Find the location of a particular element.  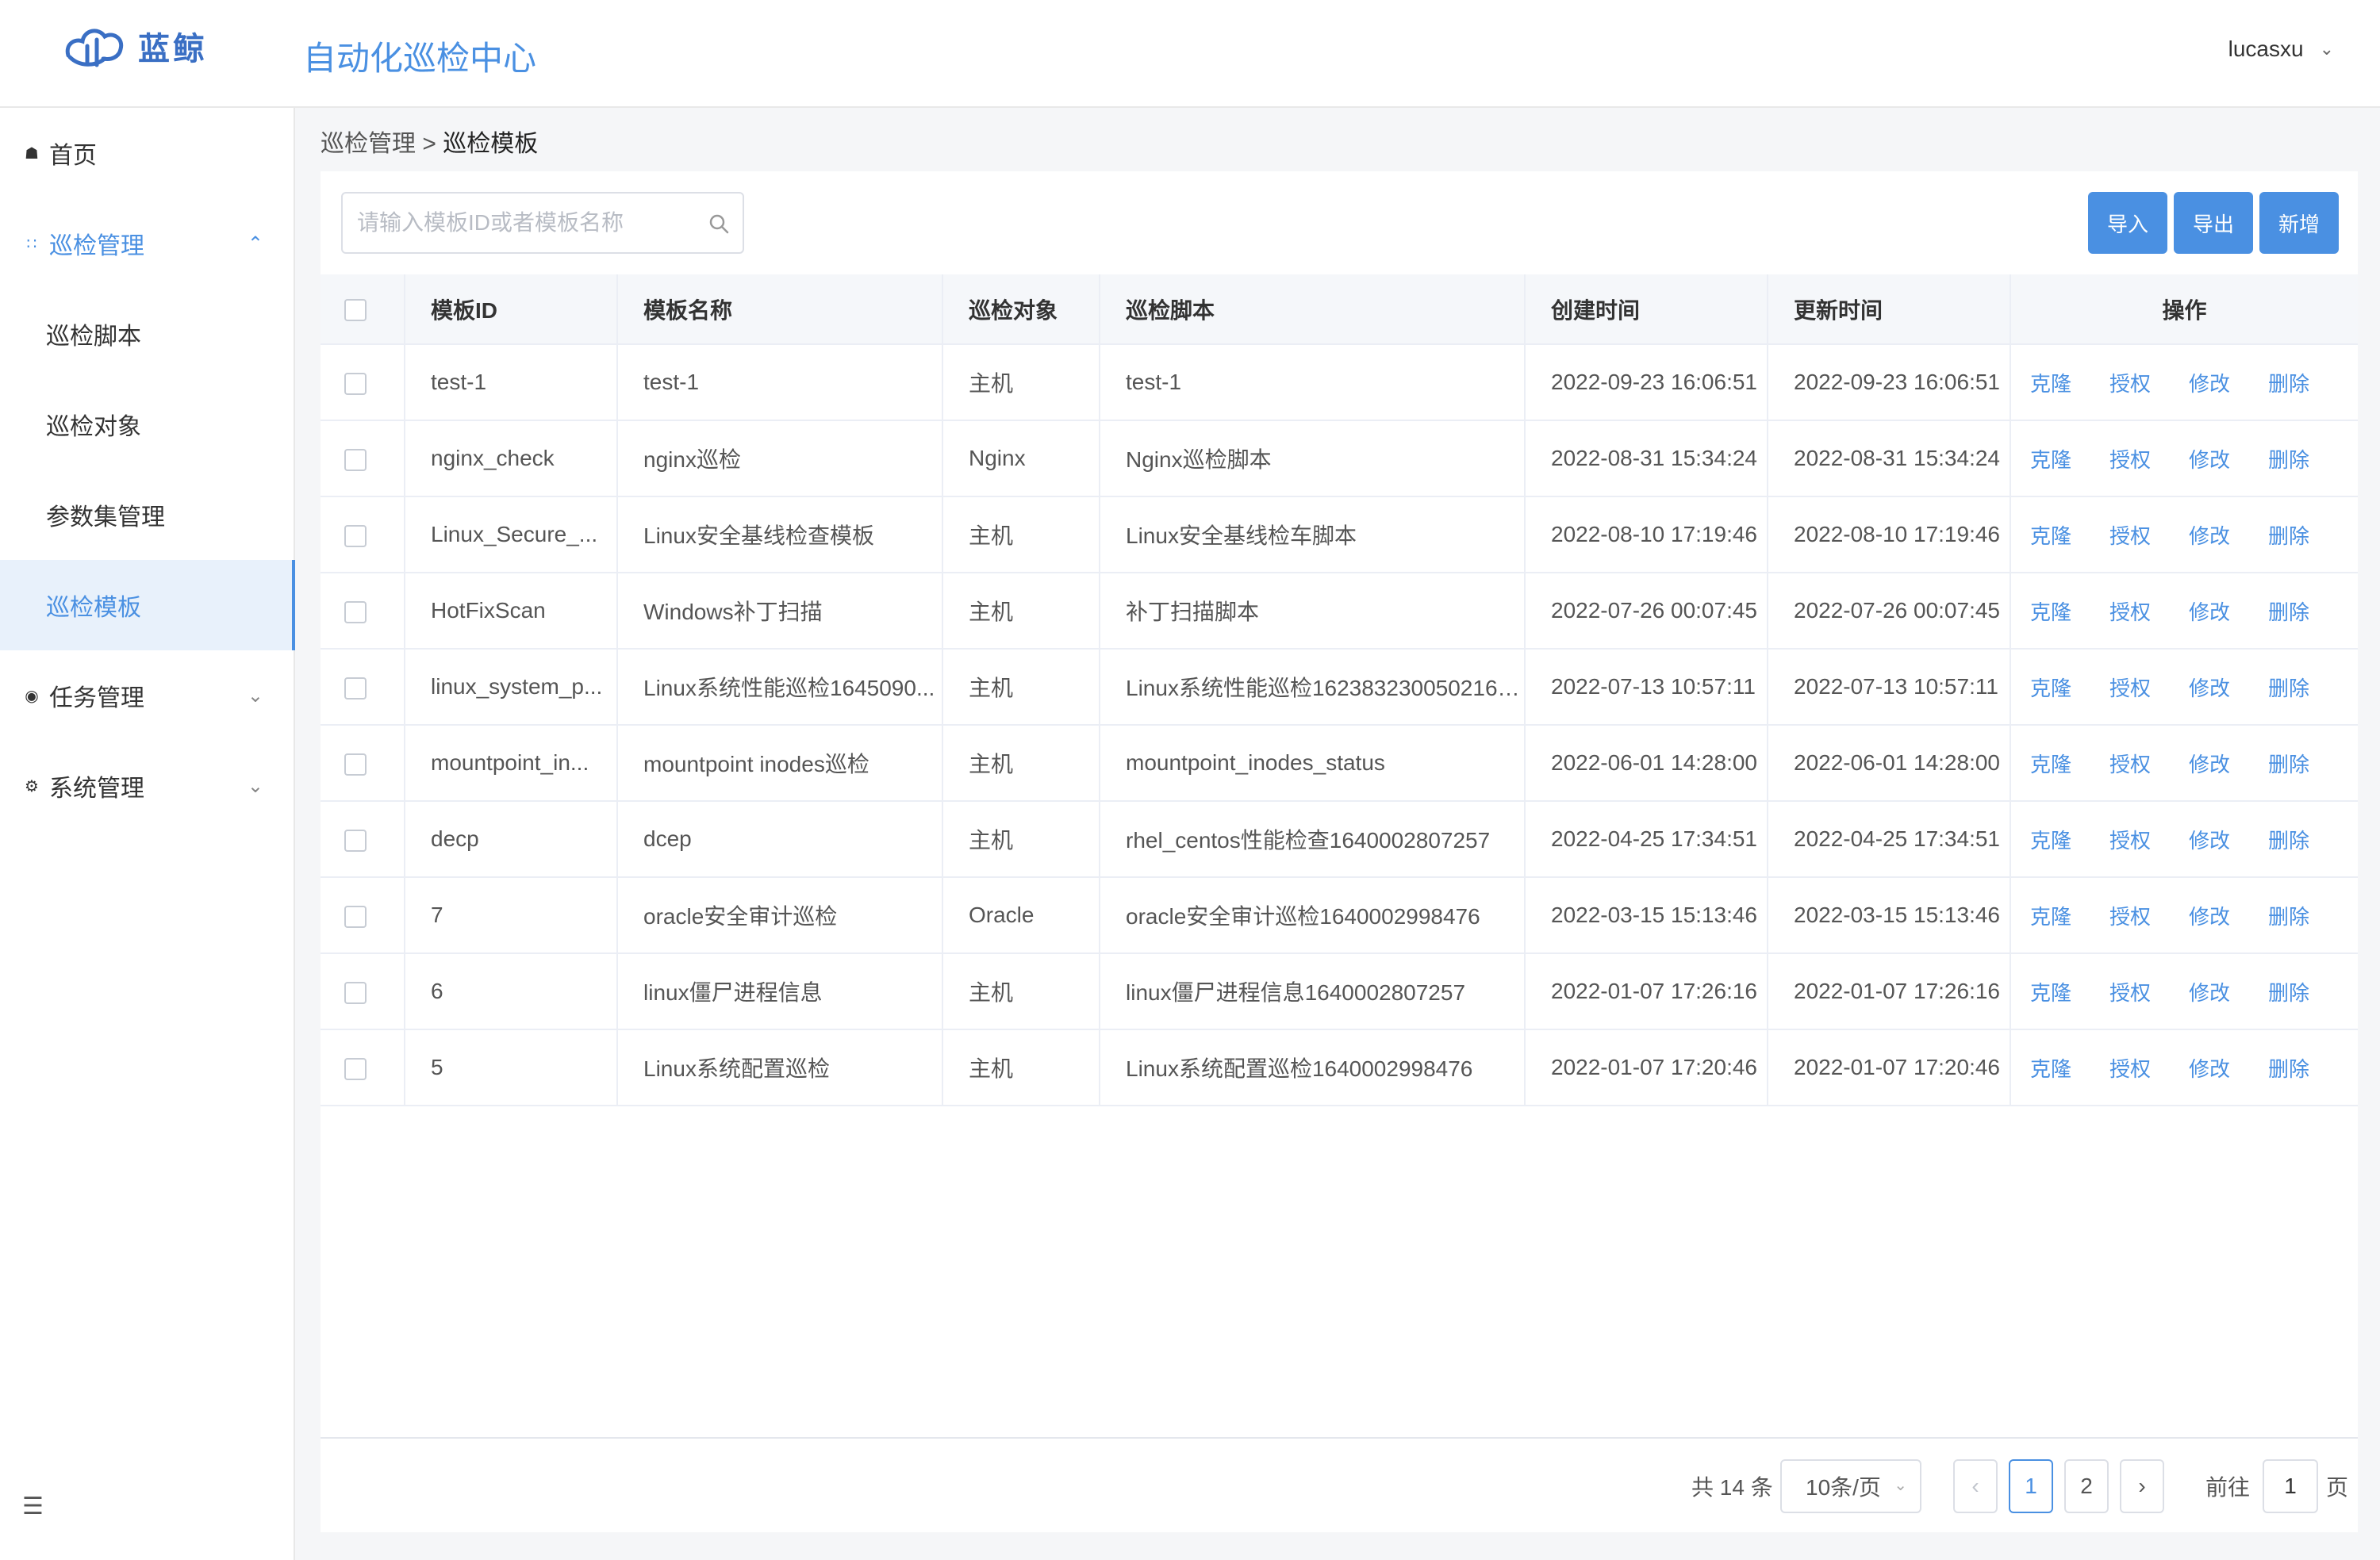

sidebar-item-system-management: ⚙ 系统管理 ⌄ is located at coordinates (147, 786).